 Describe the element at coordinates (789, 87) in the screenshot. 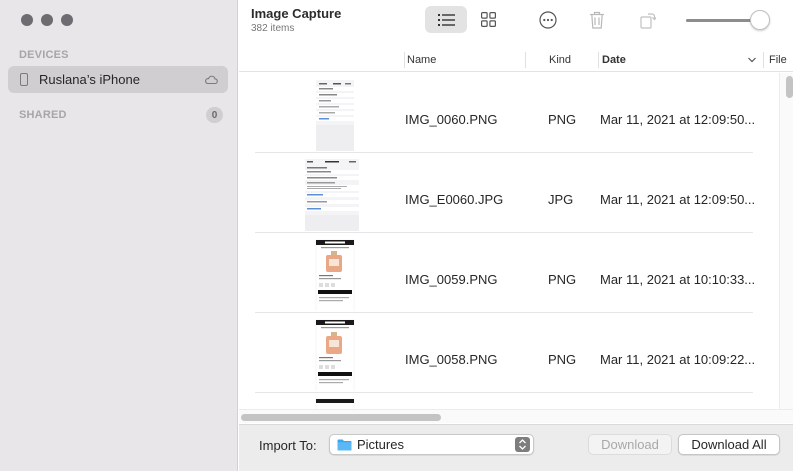

I see `vertical-scroll-thumb` at that location.